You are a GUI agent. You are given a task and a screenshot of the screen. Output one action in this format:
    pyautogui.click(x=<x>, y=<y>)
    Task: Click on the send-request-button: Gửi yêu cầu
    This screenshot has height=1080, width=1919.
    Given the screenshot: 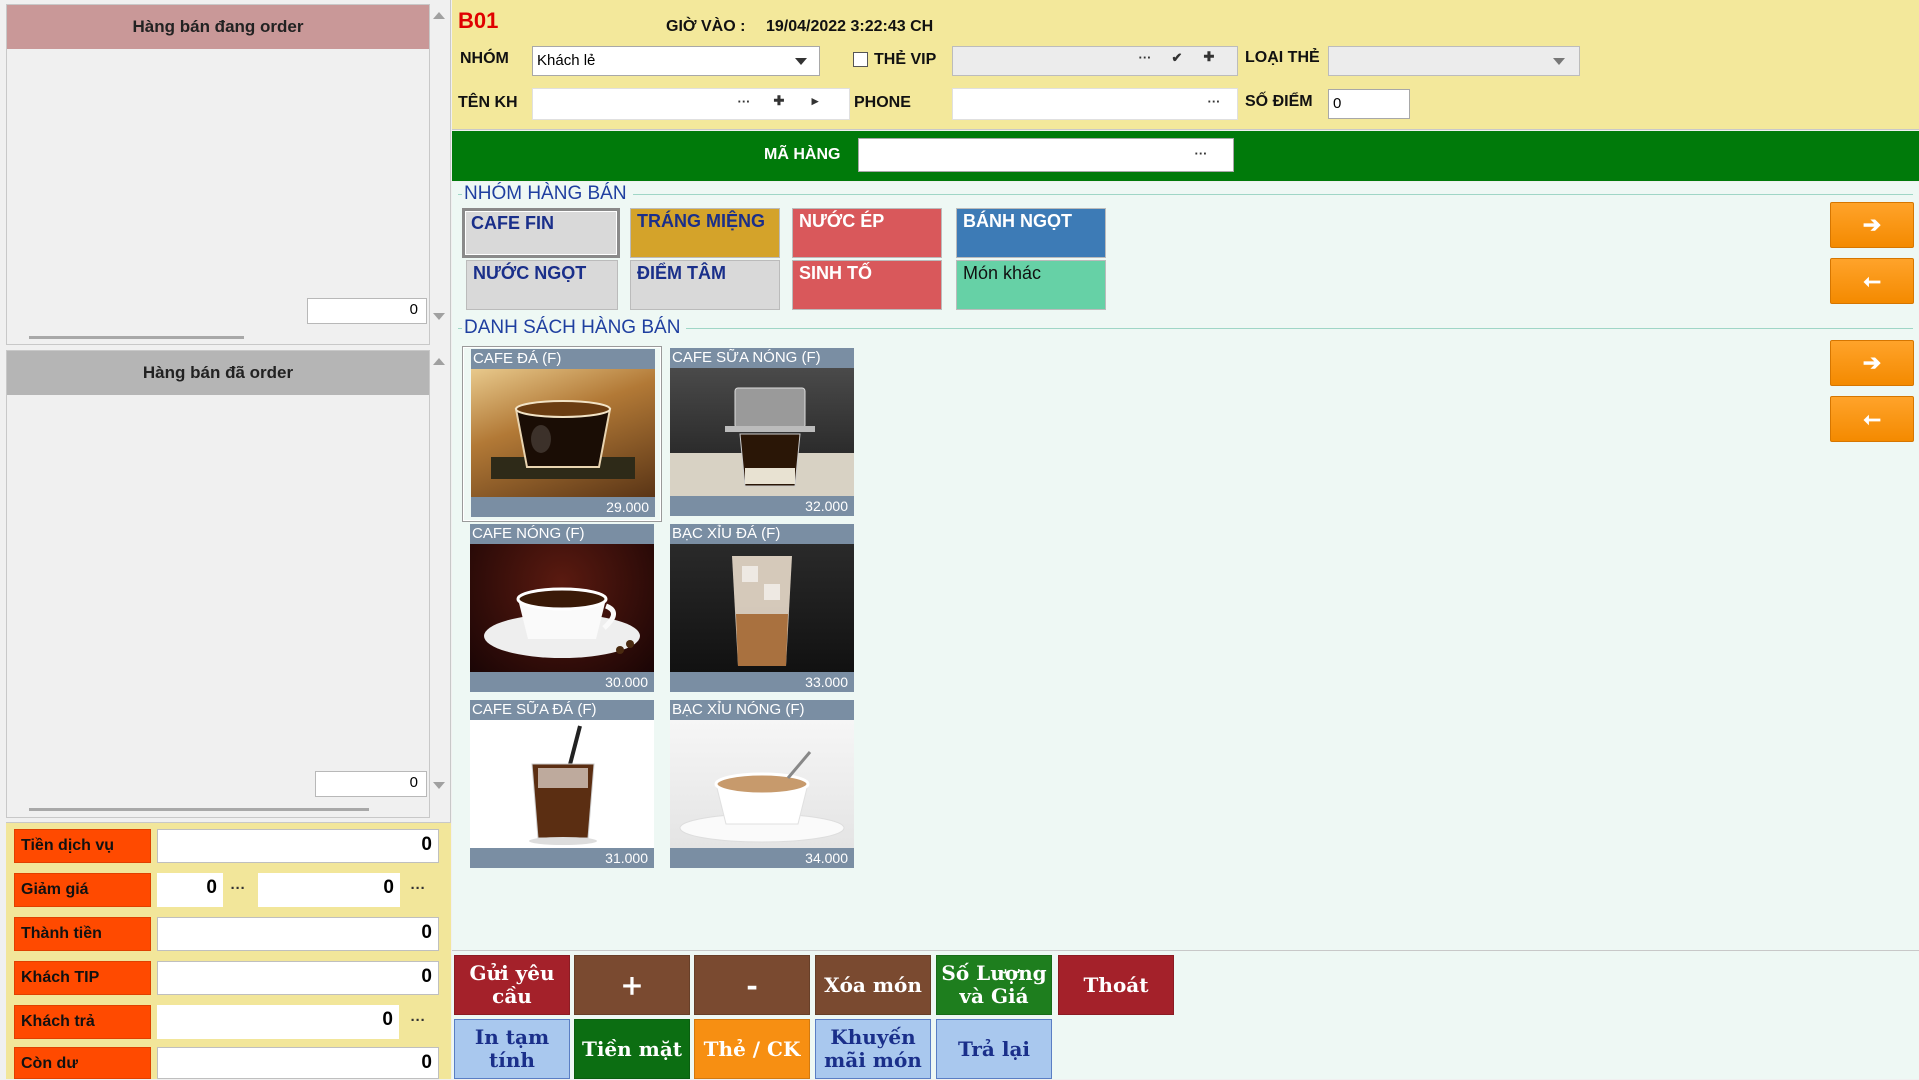 What is the action you would take?
    pyautogui.click(x=512, y=985)
    